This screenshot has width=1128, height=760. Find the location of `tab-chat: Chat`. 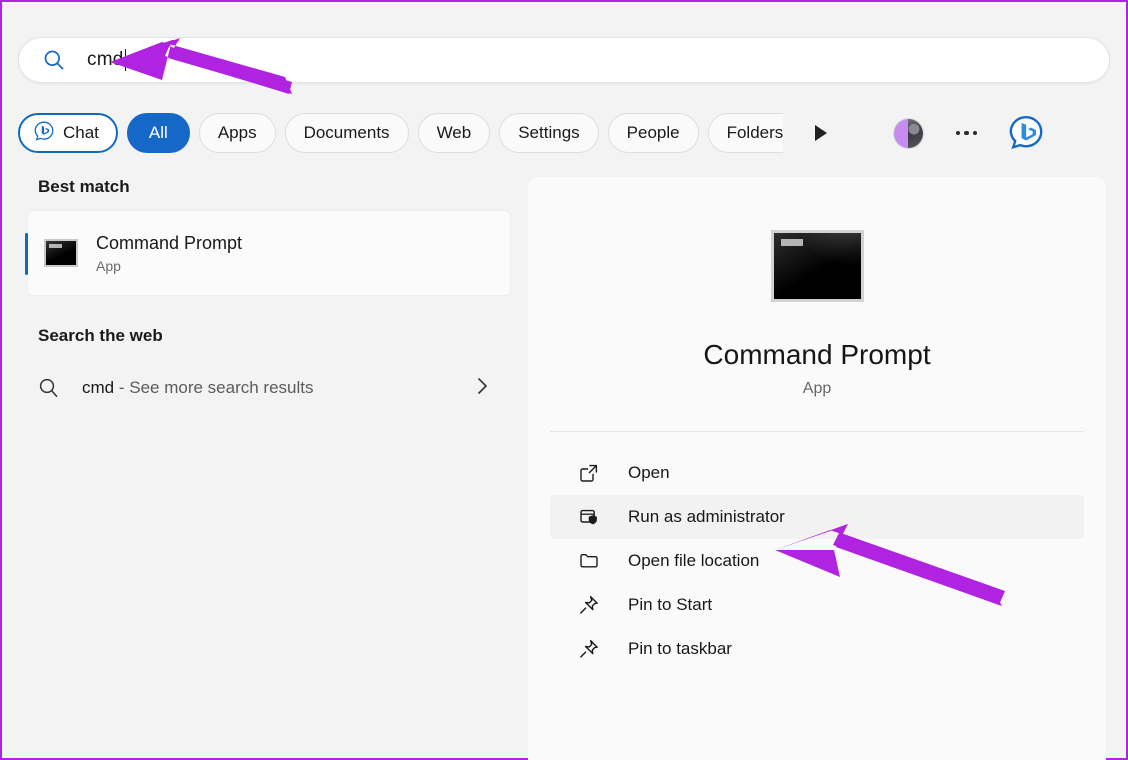

tab-chat: Chat is located at coordinates (68, 133).